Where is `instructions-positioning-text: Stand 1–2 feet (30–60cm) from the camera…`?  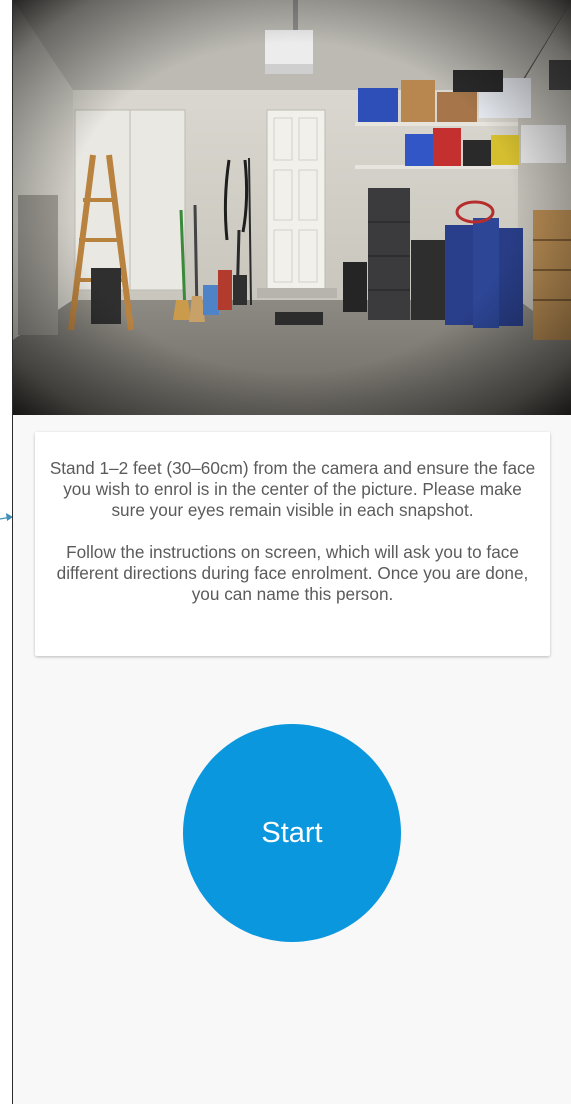 instructions-positioning-text: Stand 1–2 feet (30–60cm) from the camera… is located at coordinates (292, 489).